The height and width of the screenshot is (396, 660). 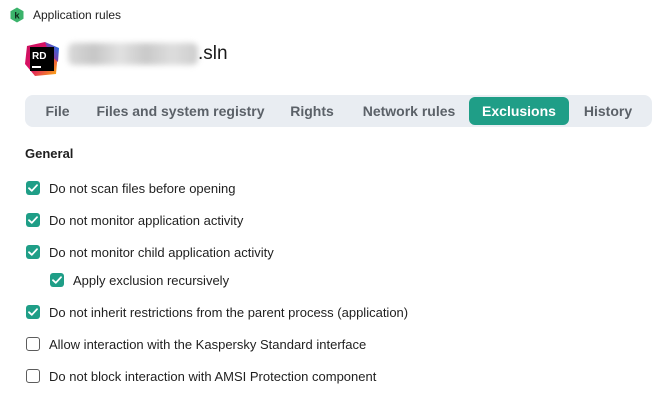 I want to click on option-apply-exclusion-recursively: Apply exclusion recursively, so click(x=139, y=280).